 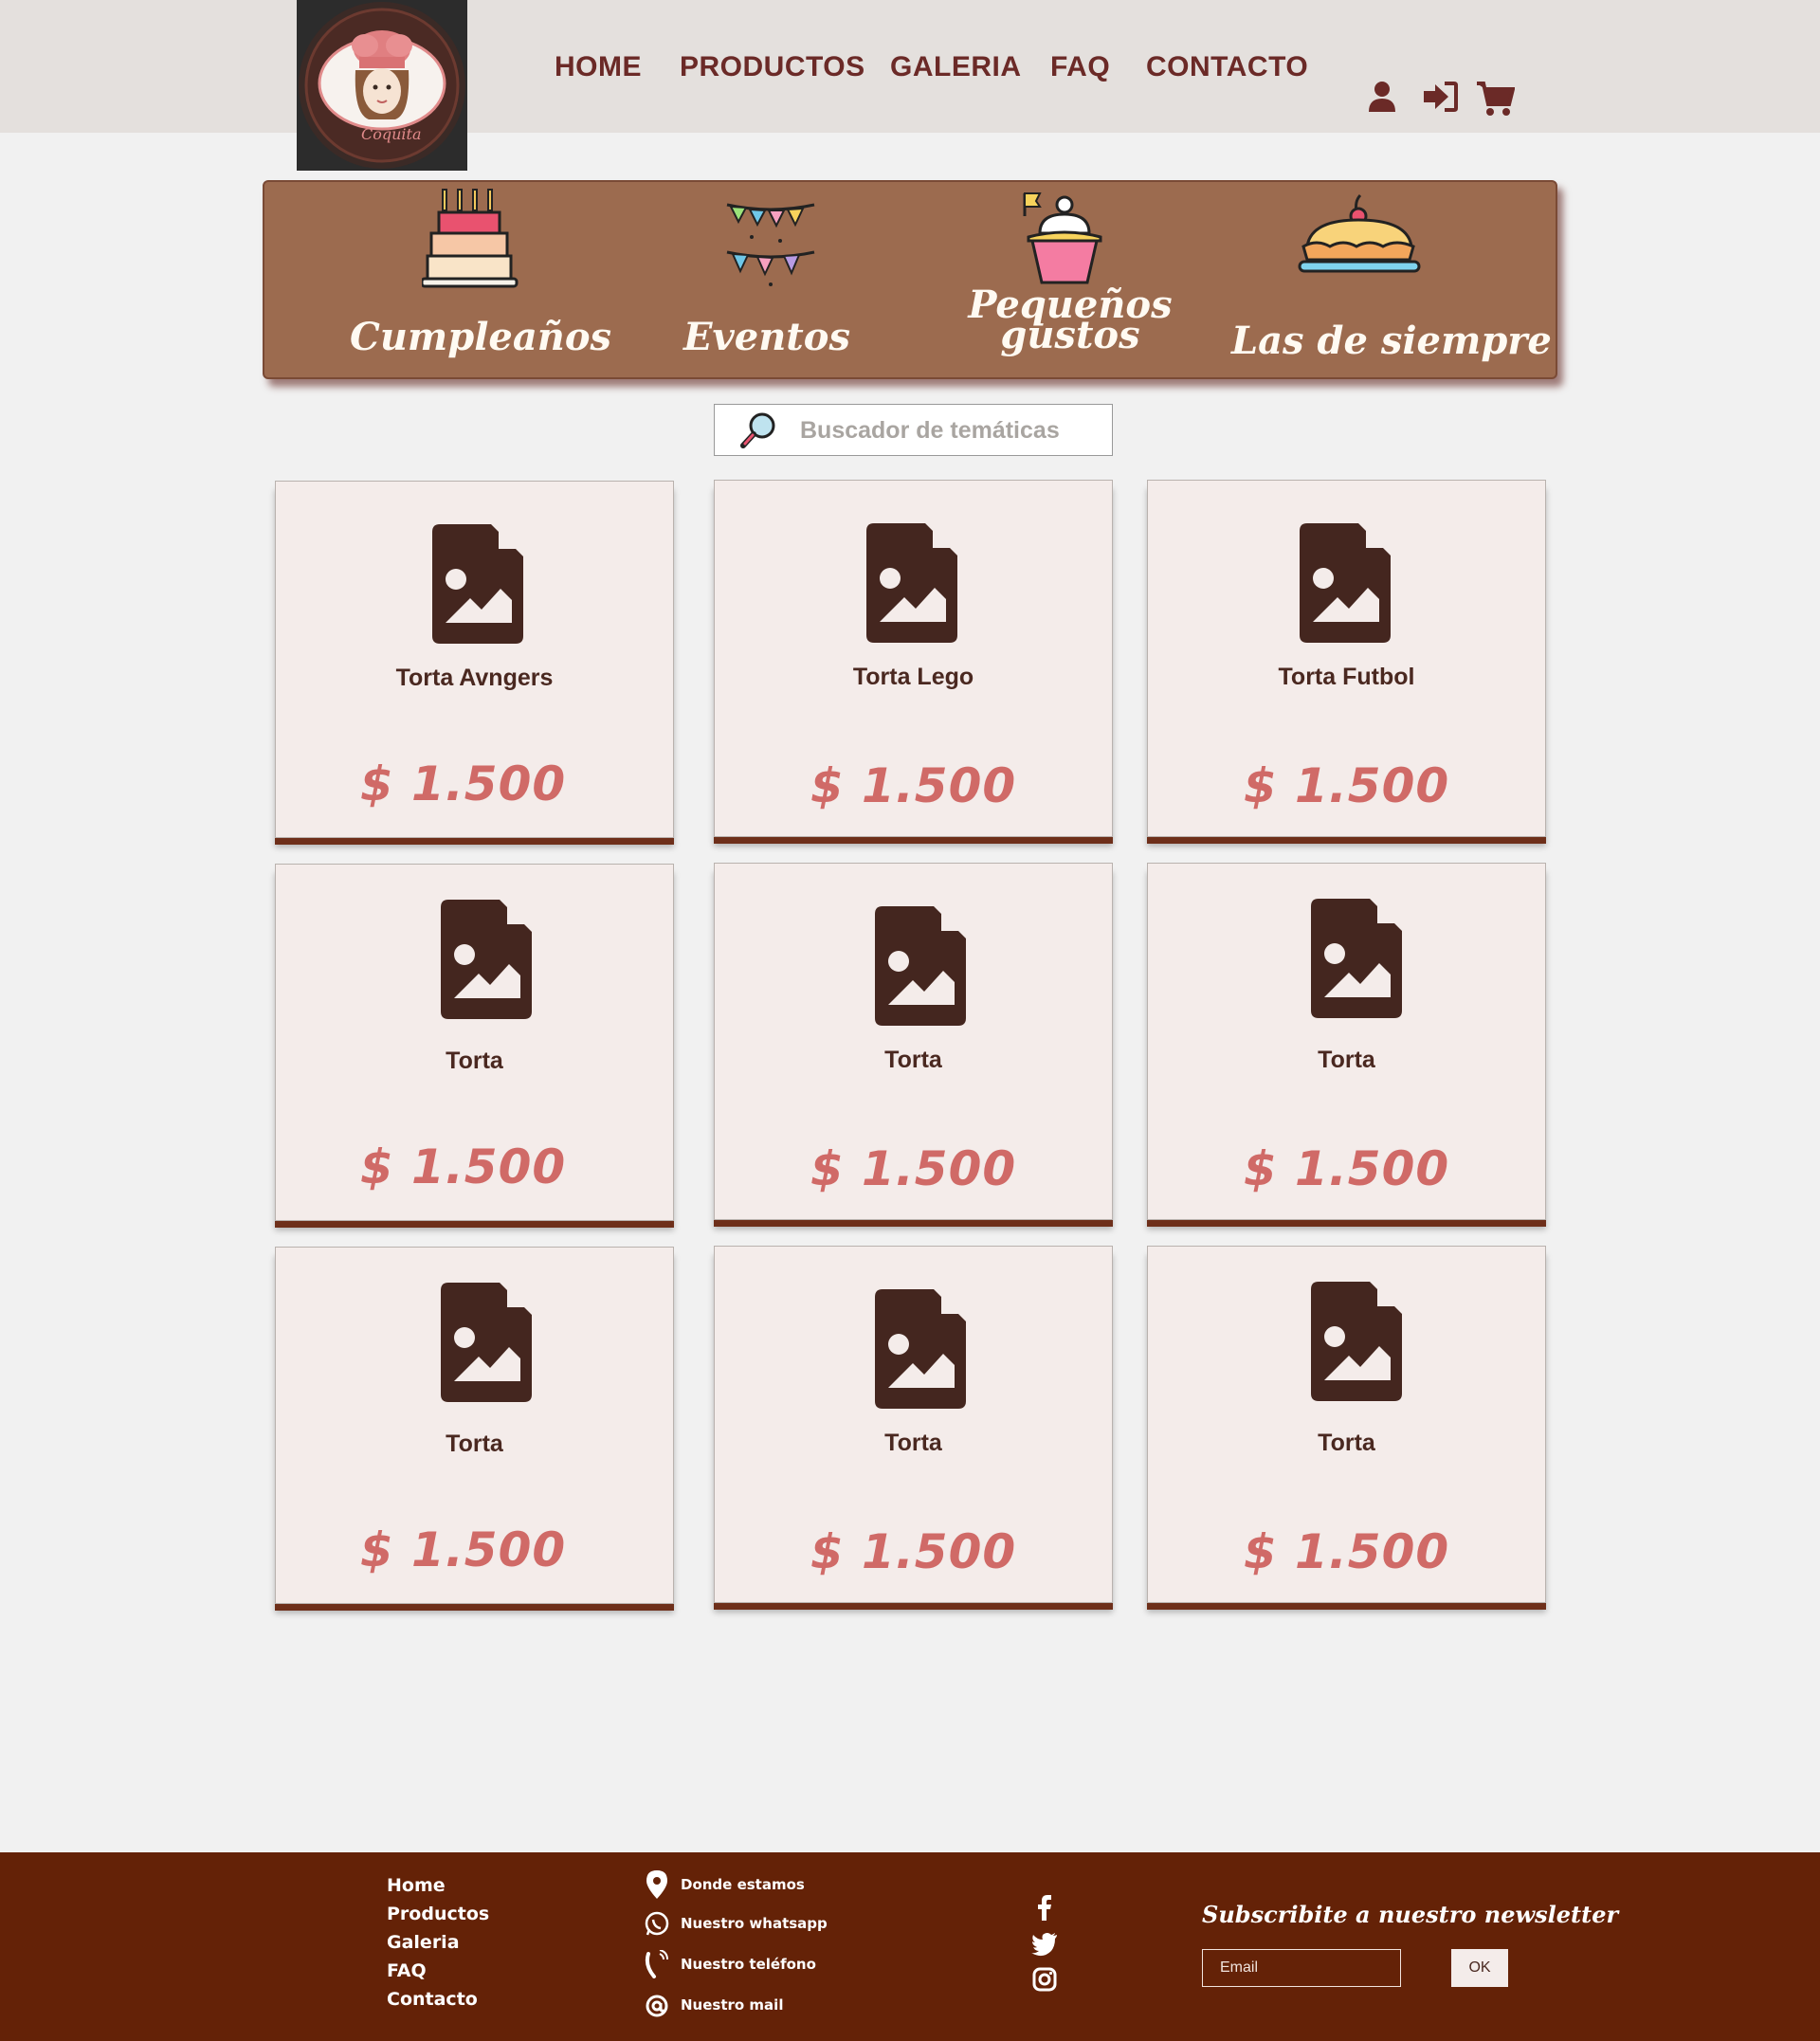 I want to click on nav-home: HOME, so click(x=598, y=67).